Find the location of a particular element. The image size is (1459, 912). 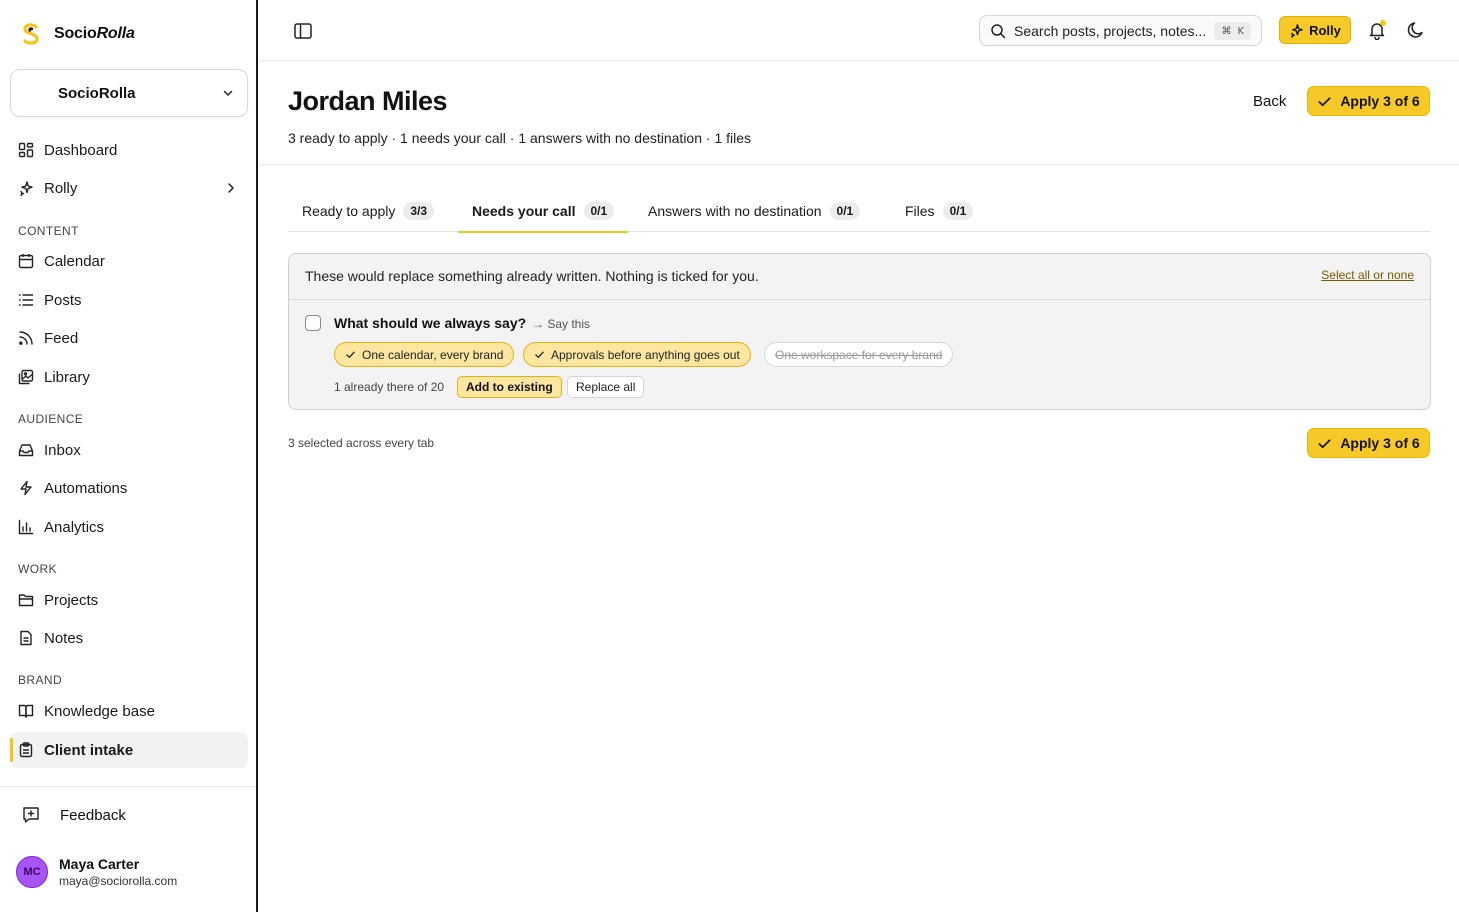

question-hint: → Say this is located at coordinates (561, 324).